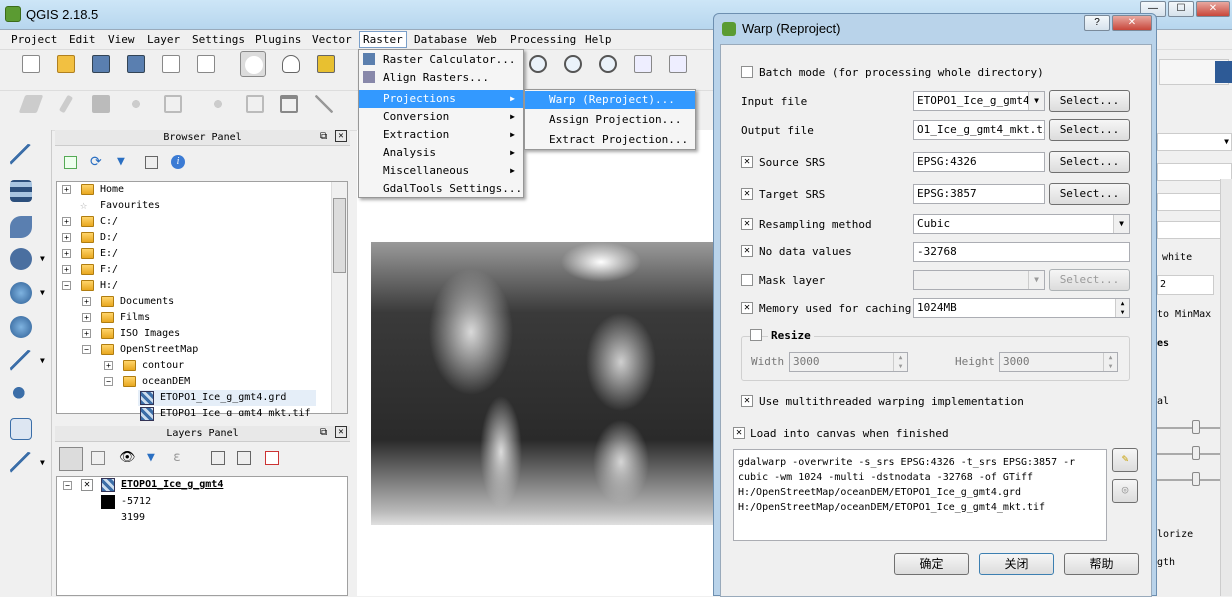 The width and height of the screenshot is (1232, 597). I want to click on input-file-combo: ETOPO1_Ice_g_gmt4 ▼, so click(979, 101).